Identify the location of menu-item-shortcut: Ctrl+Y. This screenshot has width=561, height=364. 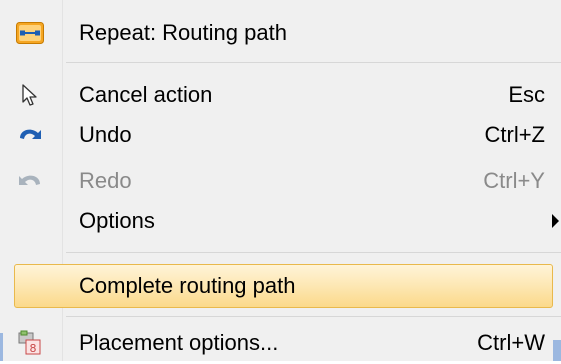
(514, 180).